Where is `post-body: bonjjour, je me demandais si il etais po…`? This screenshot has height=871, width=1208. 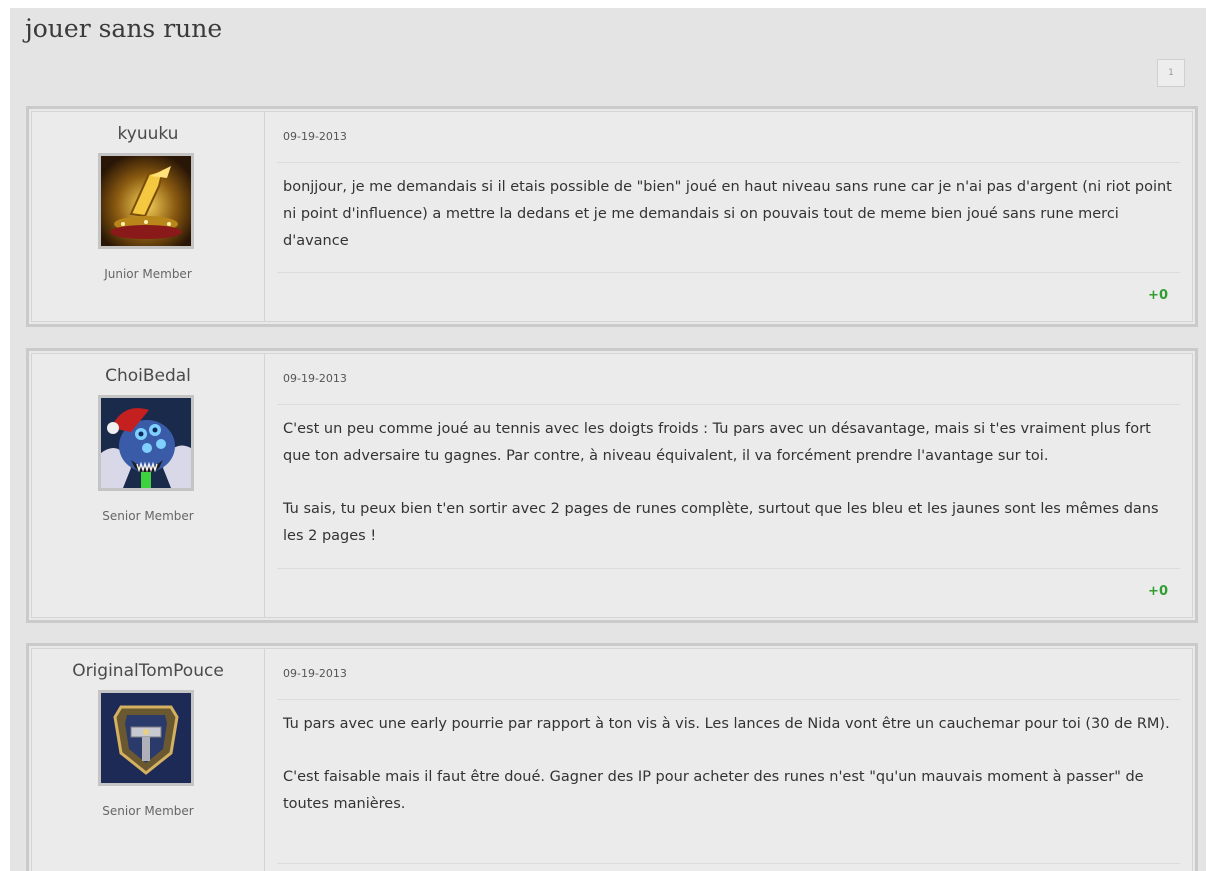 post-body: bonjjour, je me demandais si il etais po… is located at coordinates (728, 214).